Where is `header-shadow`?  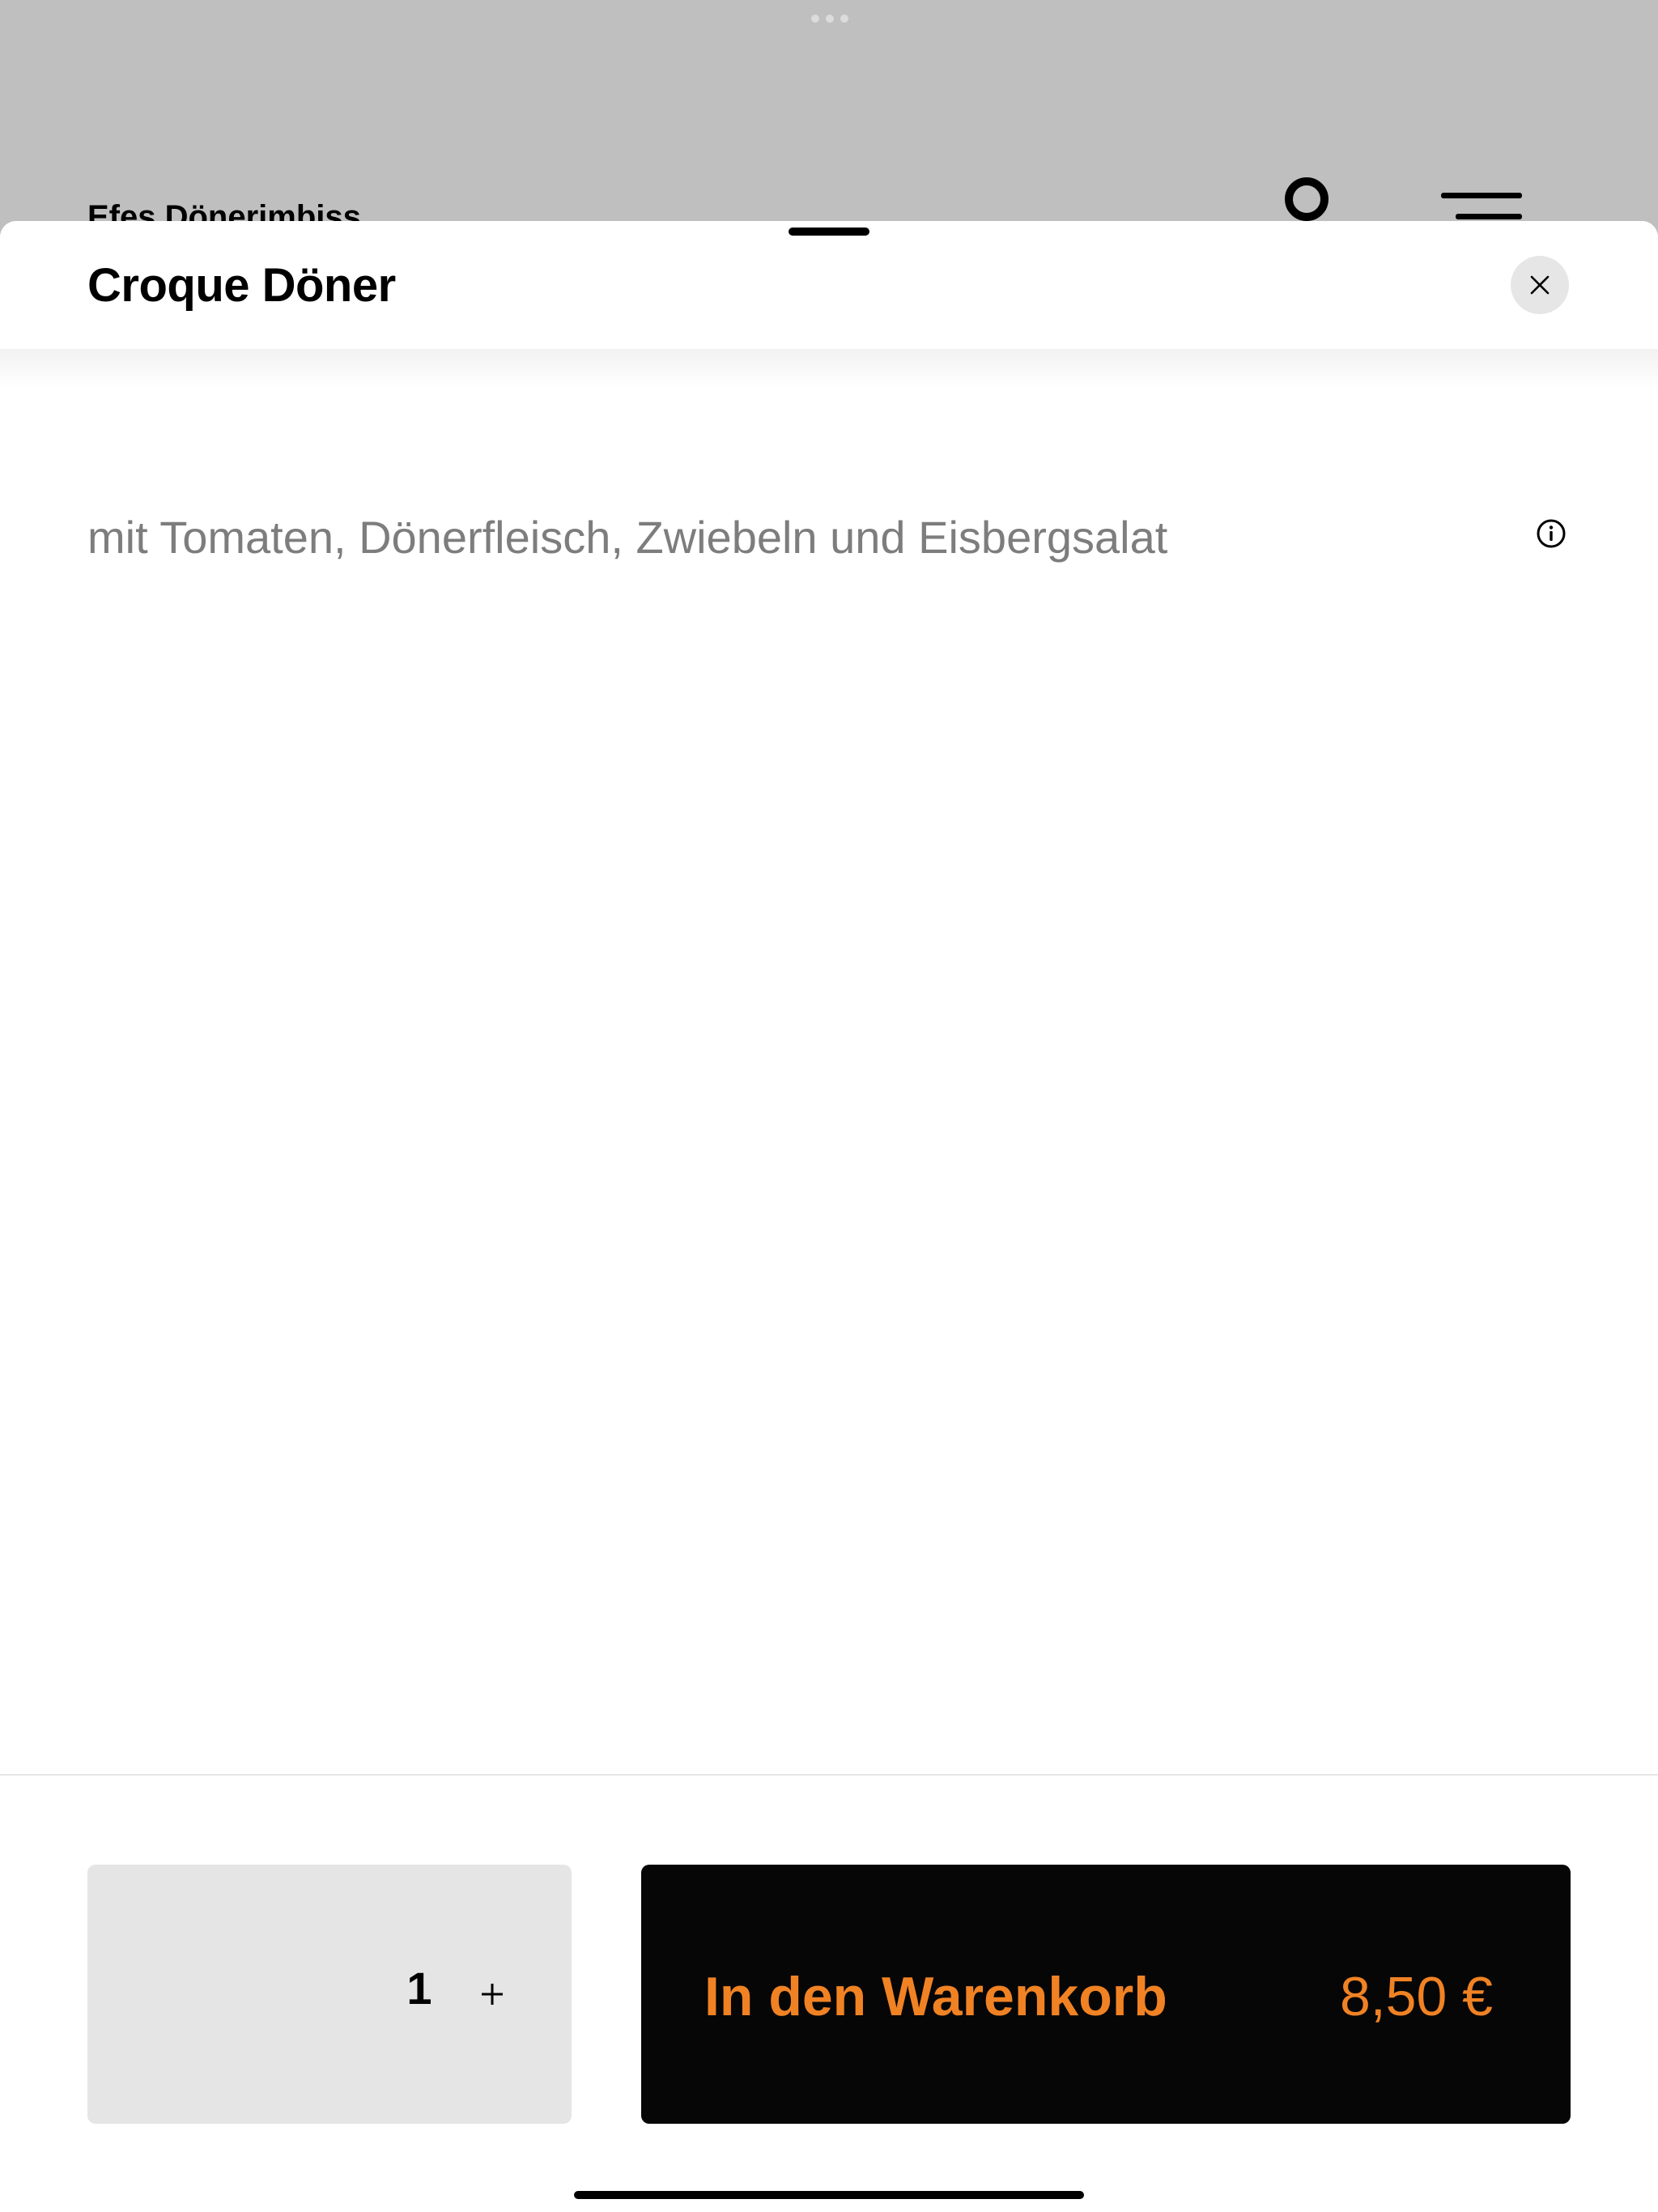
header-shadow is located at coordinates (829, 369).